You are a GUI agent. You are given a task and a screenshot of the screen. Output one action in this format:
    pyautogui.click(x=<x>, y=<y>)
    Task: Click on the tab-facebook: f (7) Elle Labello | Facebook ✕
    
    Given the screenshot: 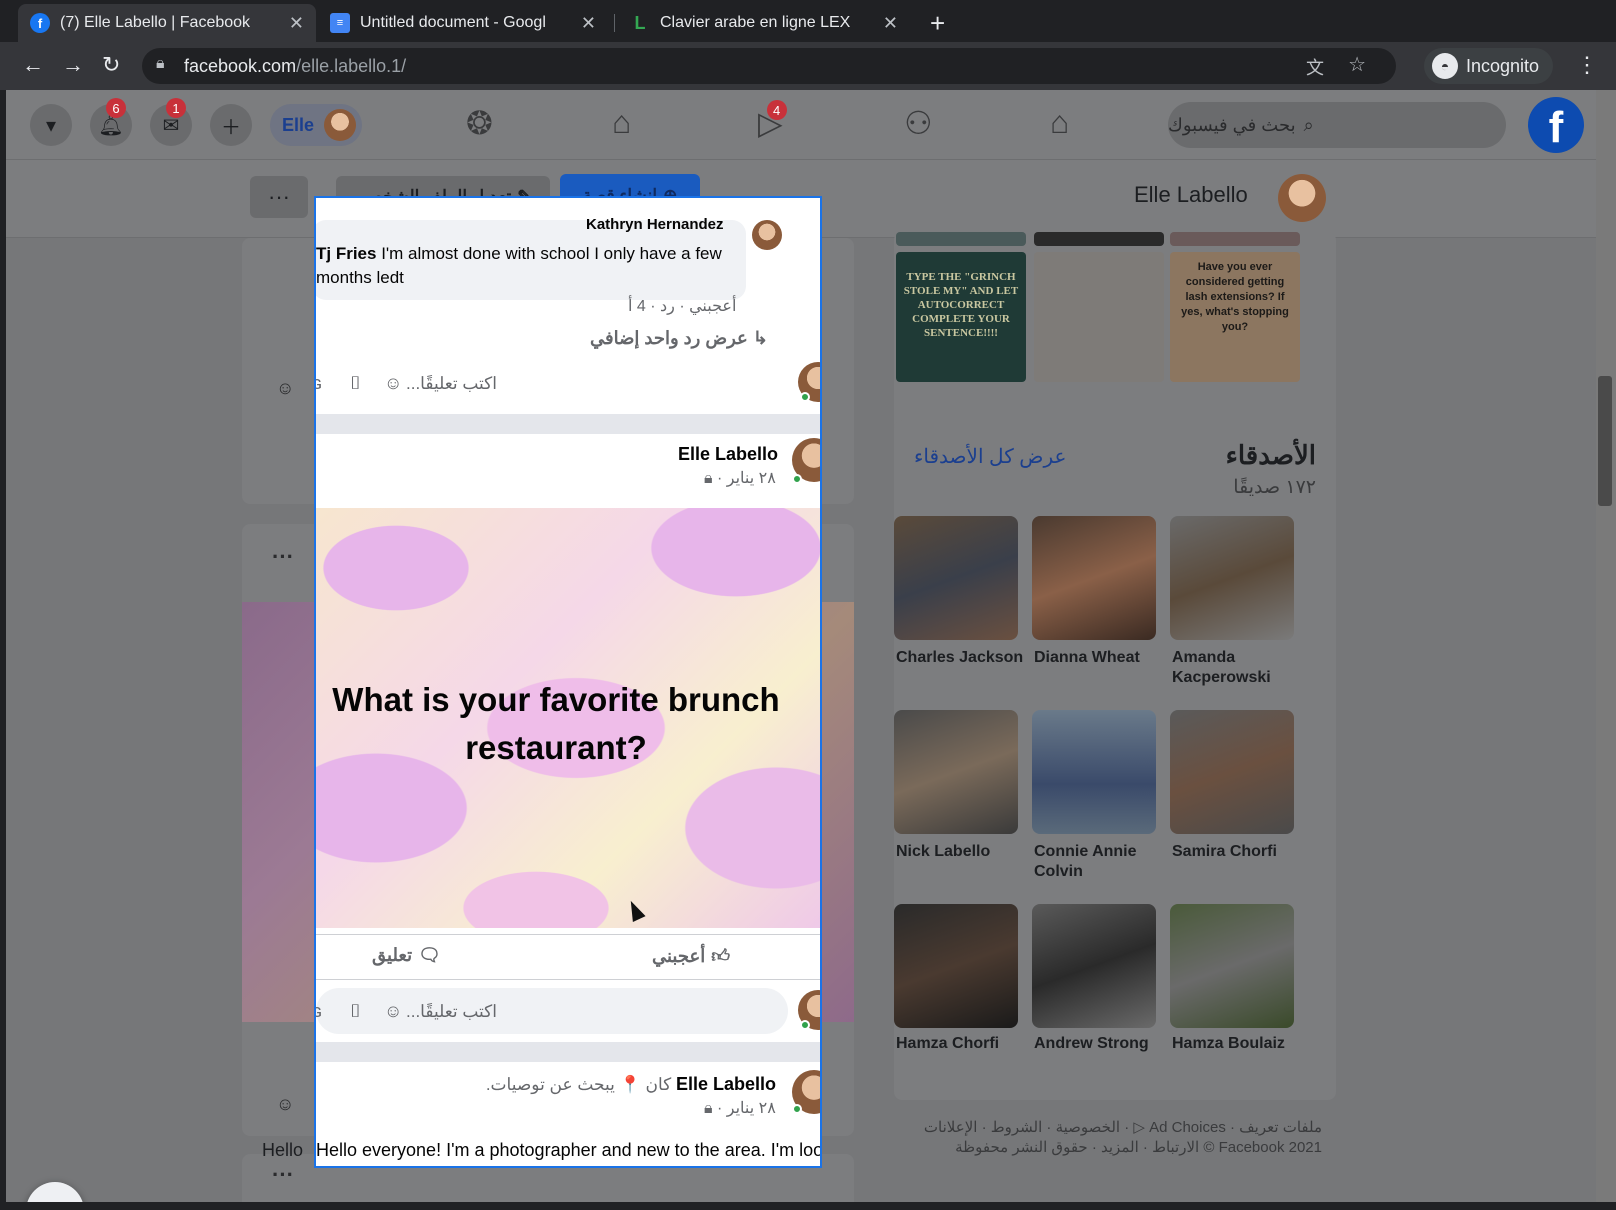 What is the action you would take?
    pyautogui.click(x=167, y=23)
    